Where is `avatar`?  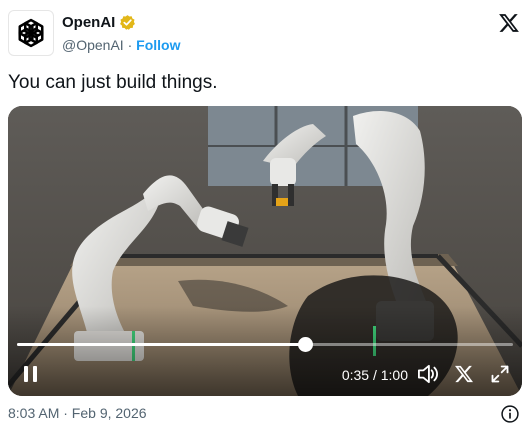
avatar is located at coordinates (31, 33).